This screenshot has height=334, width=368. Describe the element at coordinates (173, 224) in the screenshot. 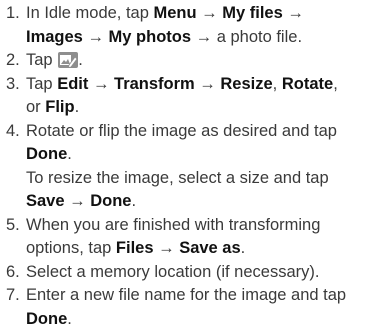

I see `text: When you are finished with transforming` at that location.